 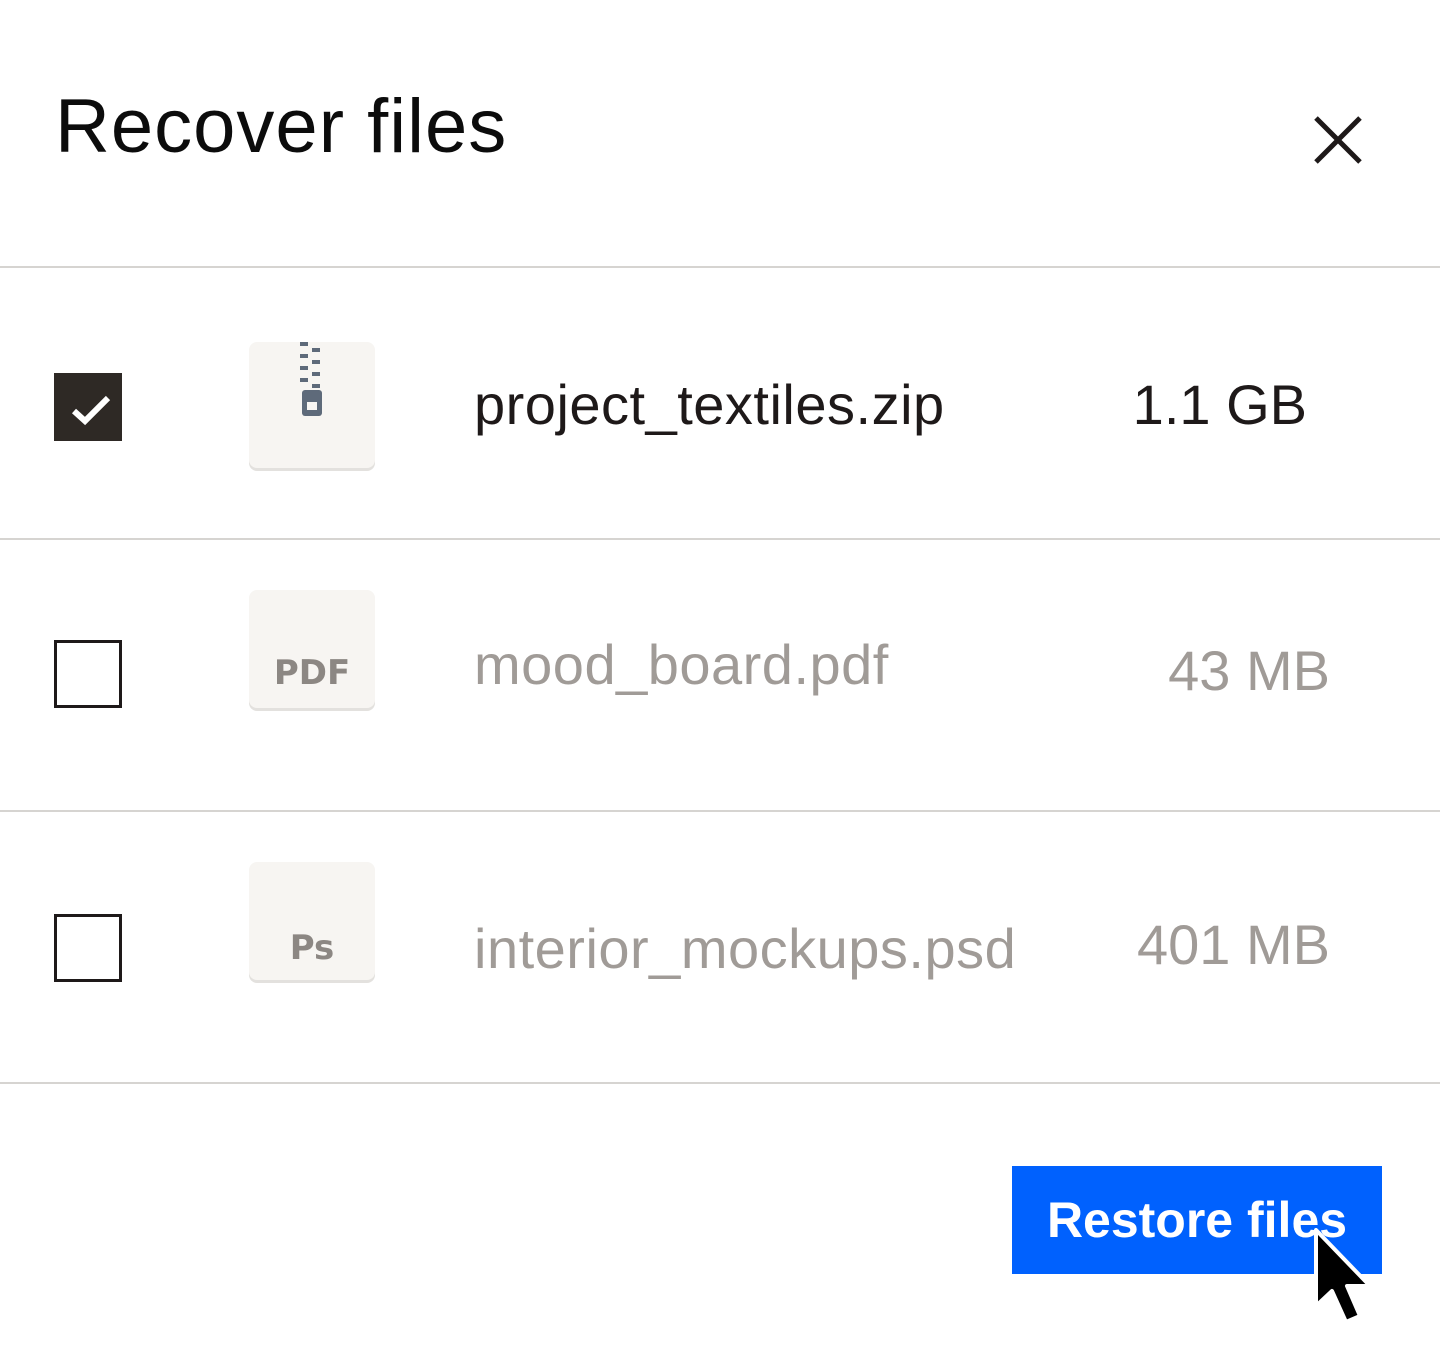 I want to click on file-name: mood_board.pdf, so click(x=681, y=664).